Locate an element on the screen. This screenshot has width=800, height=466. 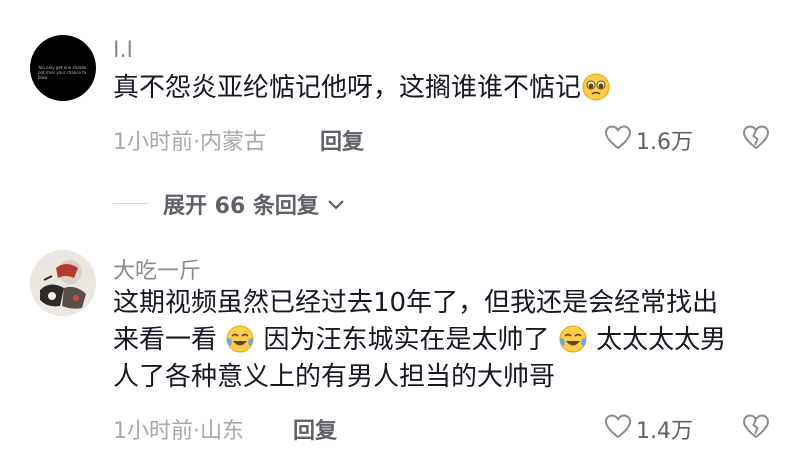
comment-text-segment: 因为汪东城实在是太帅了 is located at coordinates (406, 340).